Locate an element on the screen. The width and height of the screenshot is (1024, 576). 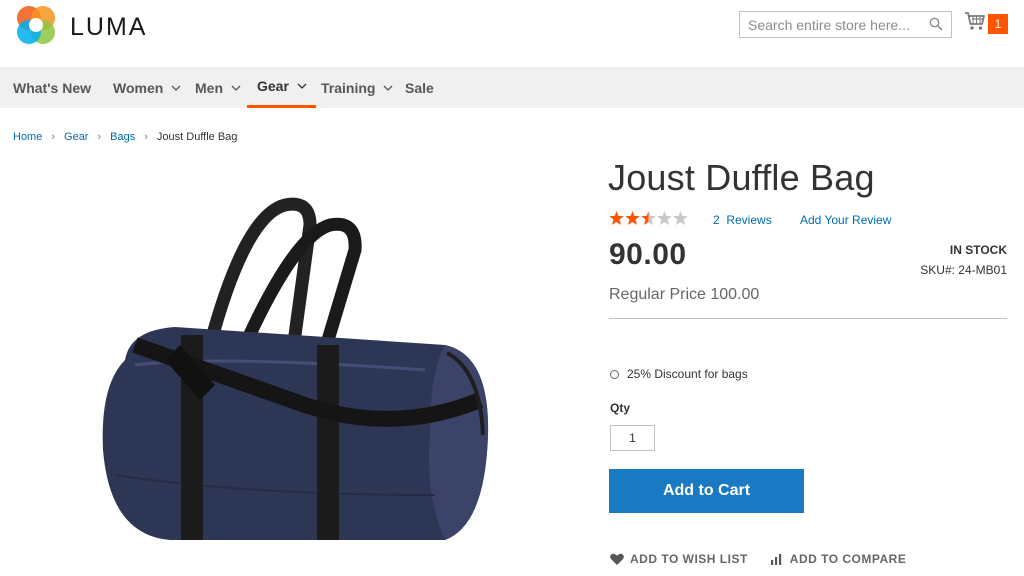
stock-status: IN STOCK is located at coordinates (978, 250).